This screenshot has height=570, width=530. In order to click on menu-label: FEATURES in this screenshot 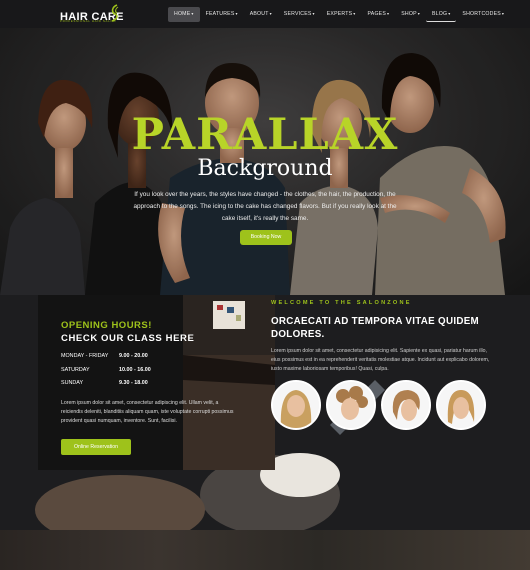, I will do `click(220, 14)`.